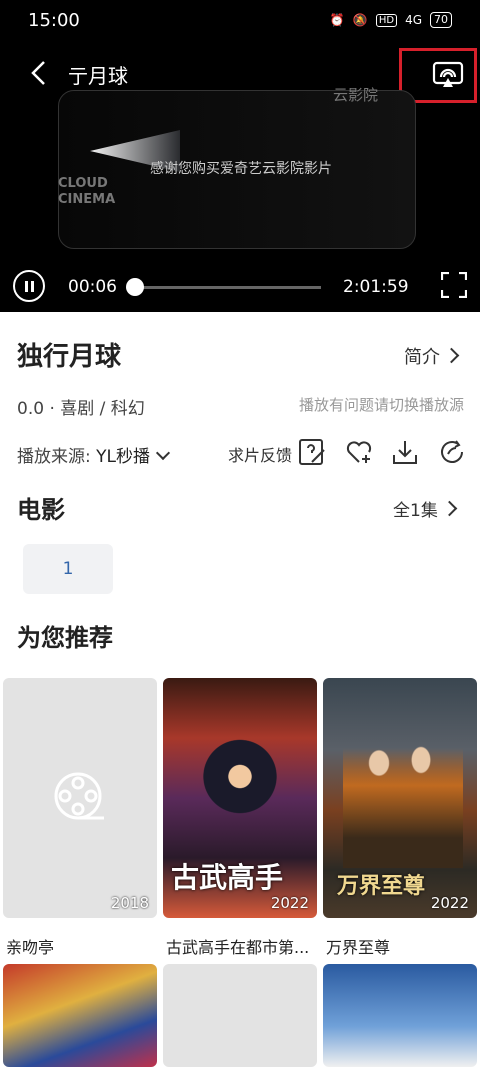 The width and height of the screenshot is (480, 1067). Describe the element at coordinates (65, 638) in the screenshot. I see `recommend-title: 为您推荐` at that location.